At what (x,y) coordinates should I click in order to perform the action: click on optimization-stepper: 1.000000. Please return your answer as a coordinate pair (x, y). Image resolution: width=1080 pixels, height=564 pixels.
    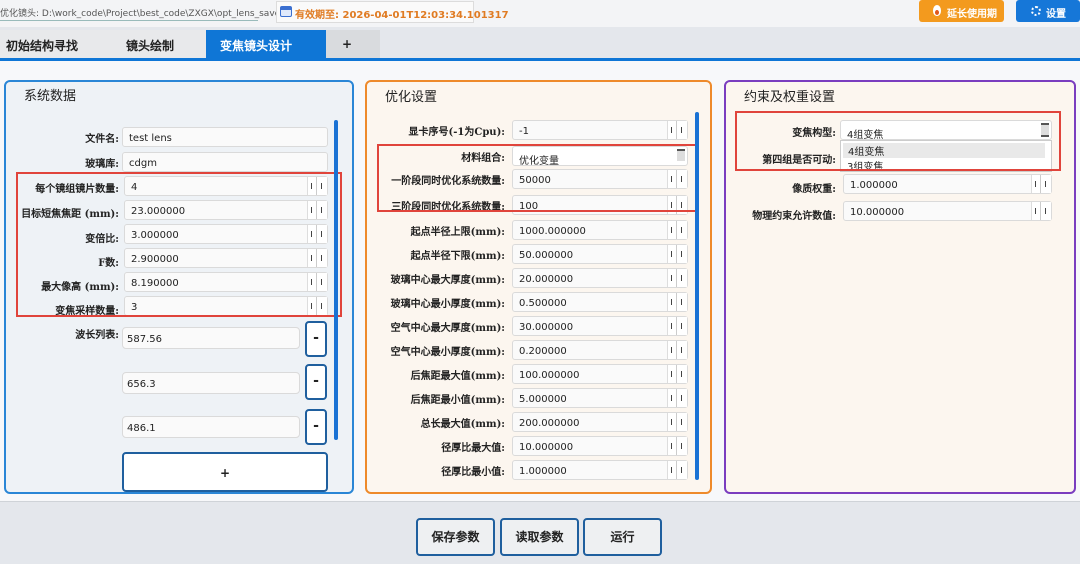
    Looking at the image, I should click on (600, 470).